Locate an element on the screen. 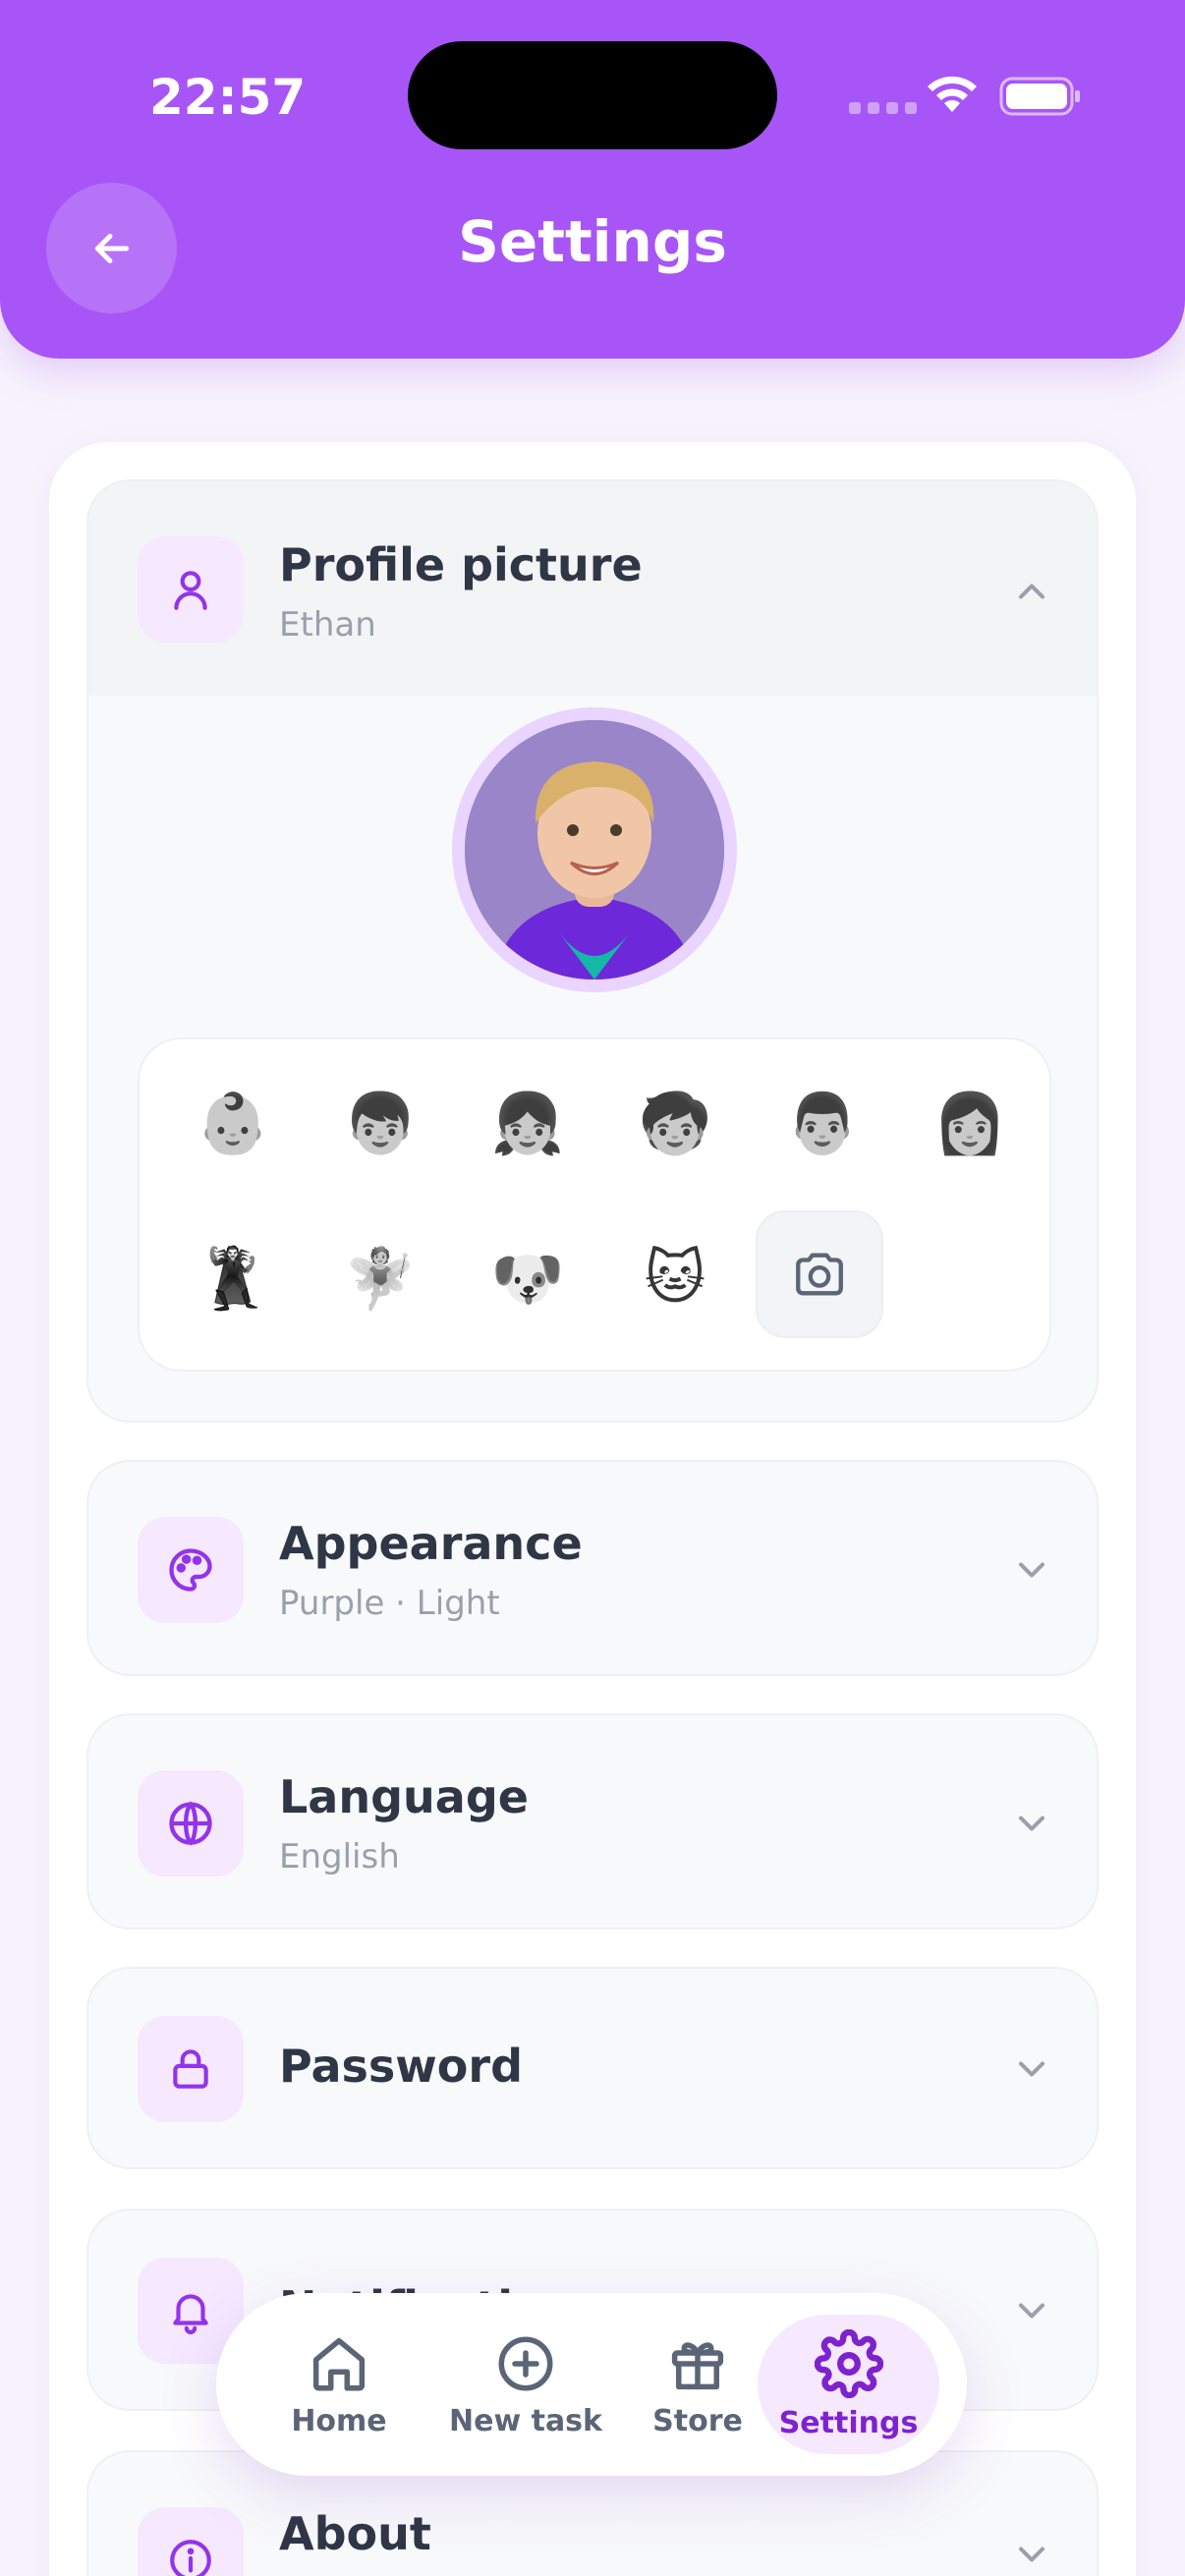 The image size is (1185, 2576). battery-icon is located at coordinates (1040, 96).